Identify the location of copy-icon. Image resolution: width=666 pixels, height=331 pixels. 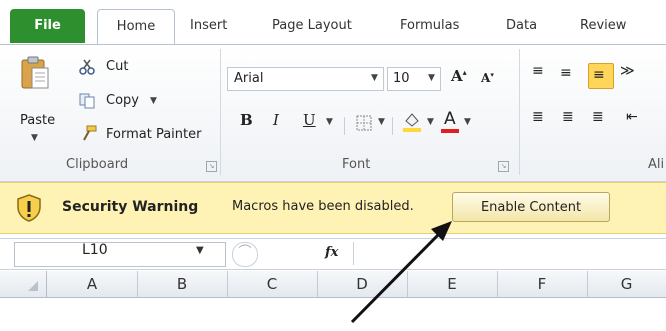
(87, 101).